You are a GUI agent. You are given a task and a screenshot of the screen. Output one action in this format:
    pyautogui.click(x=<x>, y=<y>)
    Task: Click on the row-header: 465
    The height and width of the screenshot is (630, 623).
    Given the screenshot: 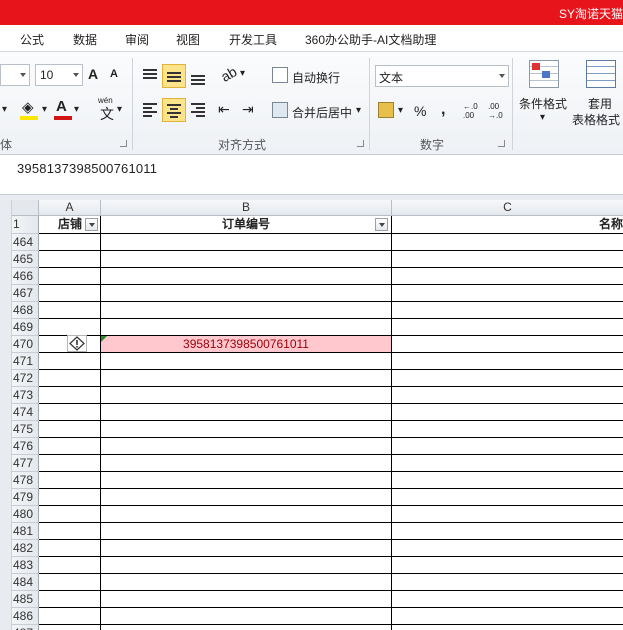 What is the action you would take?
    pyautogui.click(x=25, y=259)
    